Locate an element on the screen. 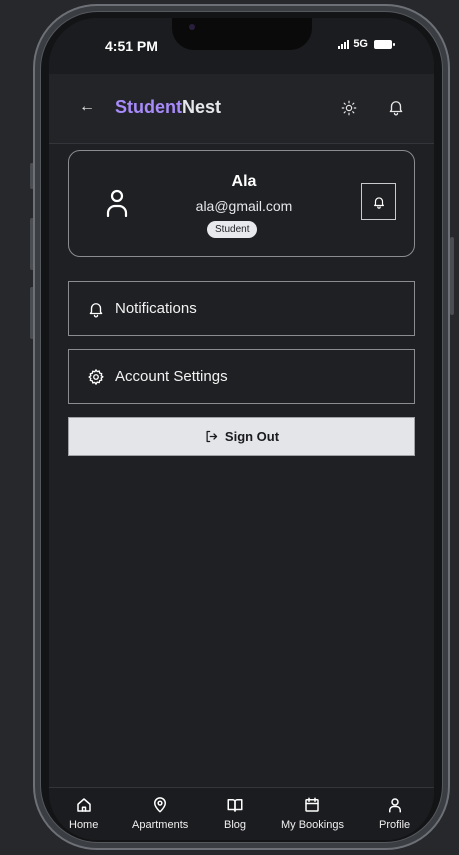  book-open-icon is located at coordinates (235, 805).